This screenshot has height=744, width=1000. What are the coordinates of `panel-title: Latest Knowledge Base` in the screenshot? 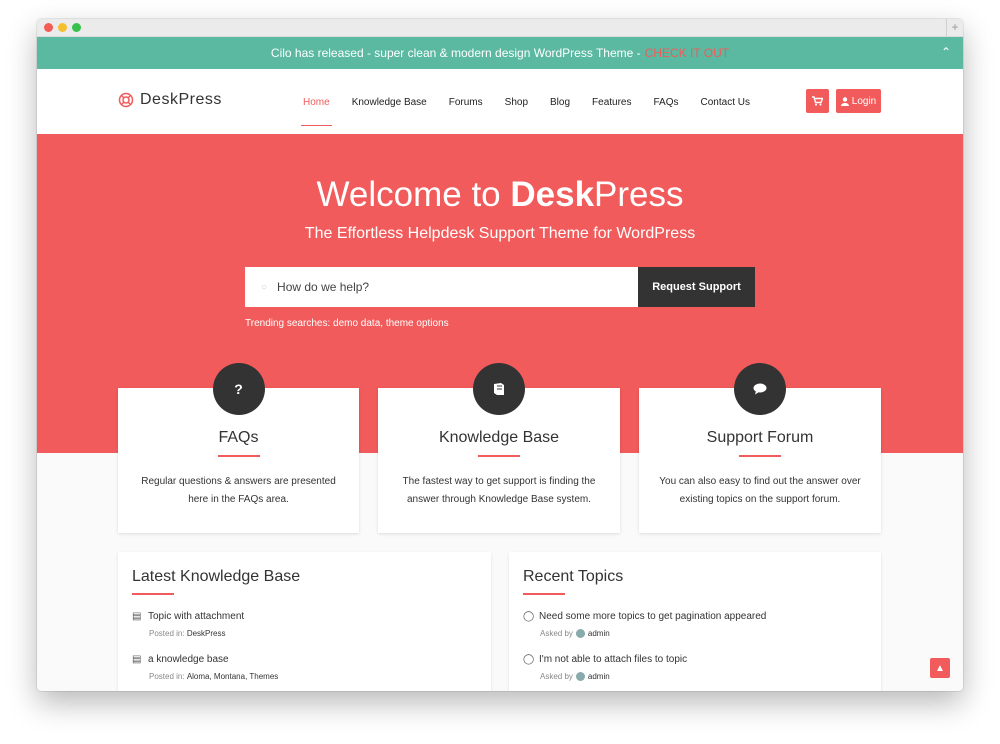 It's located at (216, 576).